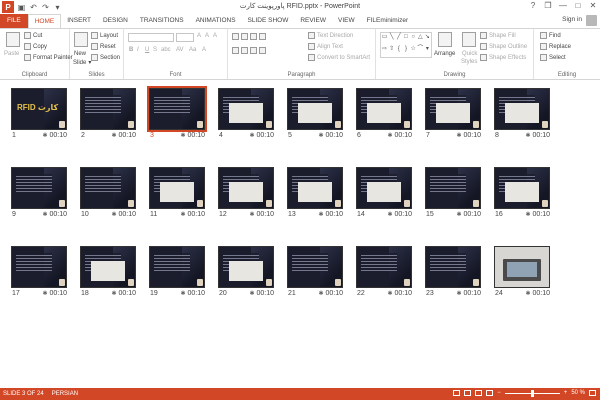 This screenshot has width=600, height=400. What do you see at coordinates (420, 51) in the screenshot?
I see `curve-shape-icon: ⌒` at bounding box center [420, 51].